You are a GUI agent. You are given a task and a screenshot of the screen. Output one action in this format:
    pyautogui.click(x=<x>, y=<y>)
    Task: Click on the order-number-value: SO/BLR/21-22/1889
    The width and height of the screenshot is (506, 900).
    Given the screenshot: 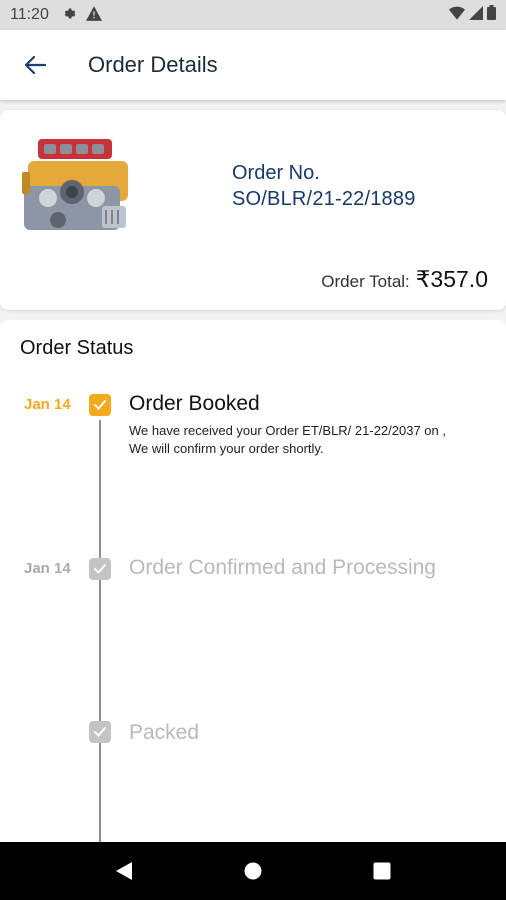 What is the action you would take?
    pyautogui.click(x=324, y=199)
    